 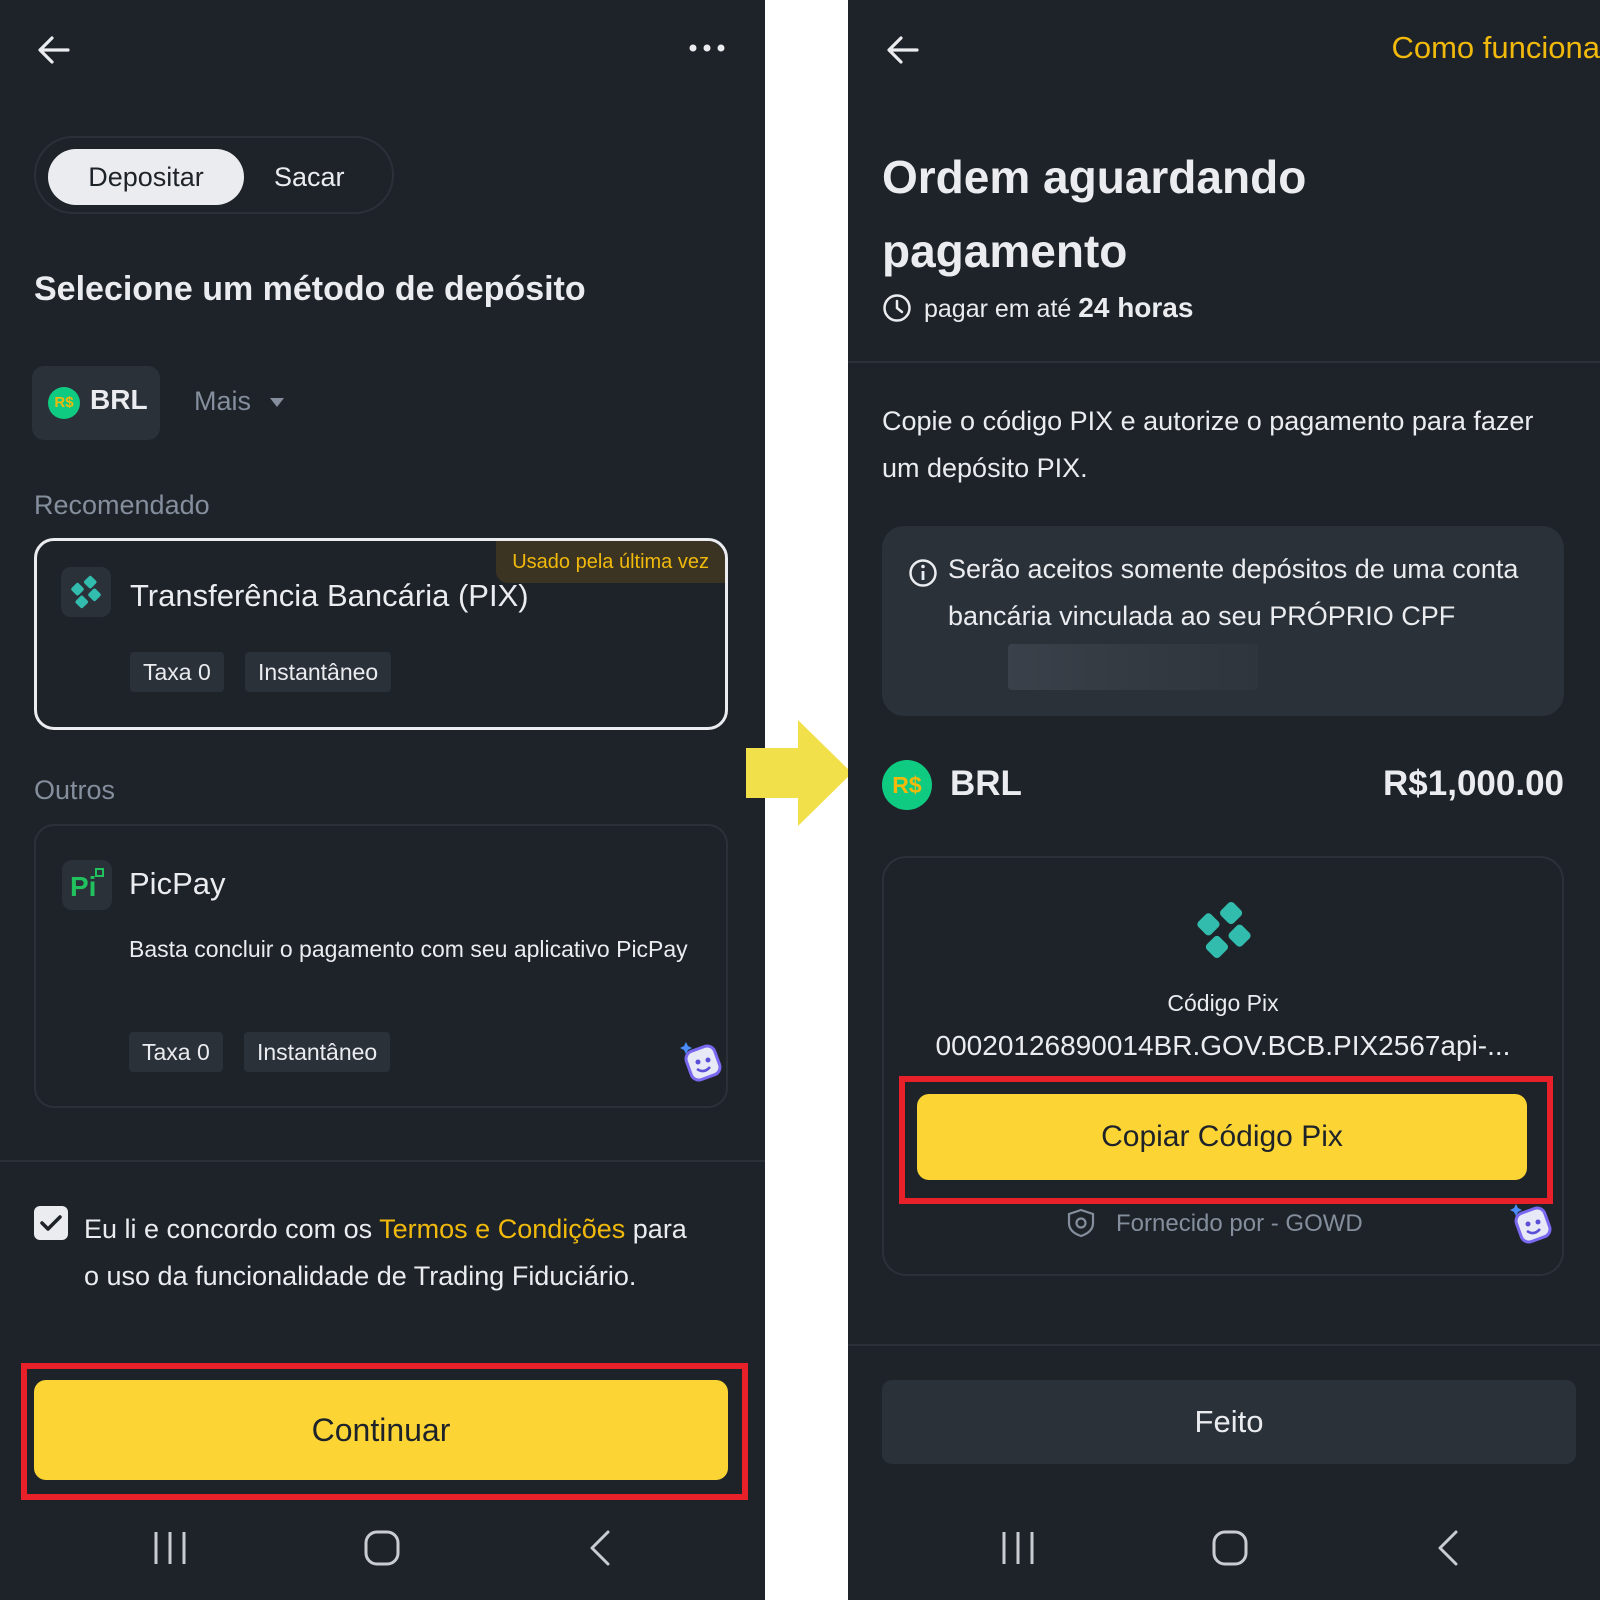 What do you see at coordinates (1081, 1223) in the screenshot?
I see `shield-icon` at bounding box center [1081, 1223].